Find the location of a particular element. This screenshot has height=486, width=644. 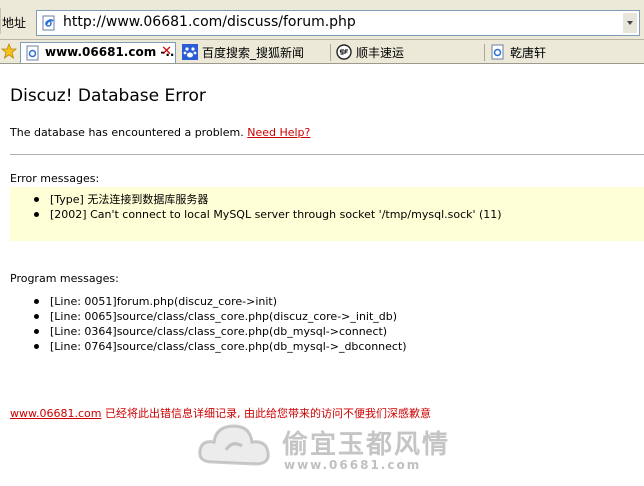

watermark-text: 偷宜玉都风情 is located at coordinates (366, 445).